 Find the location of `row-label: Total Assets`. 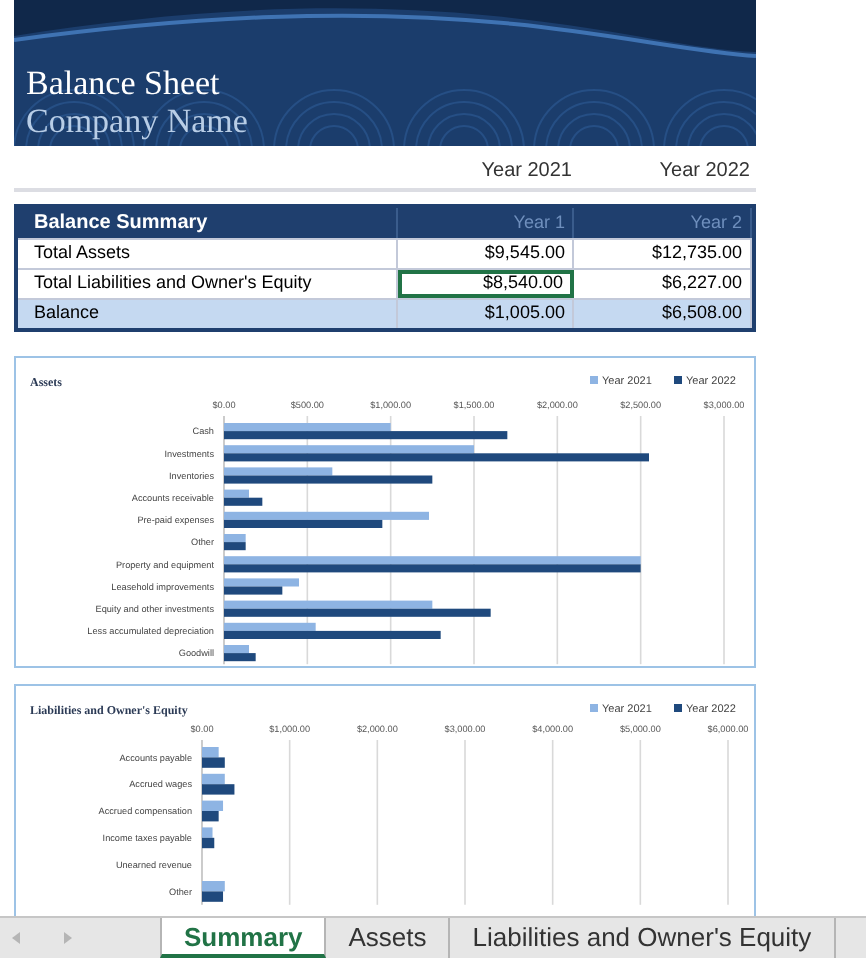

row-label: Total Assets is located at coordinates (82, 253).